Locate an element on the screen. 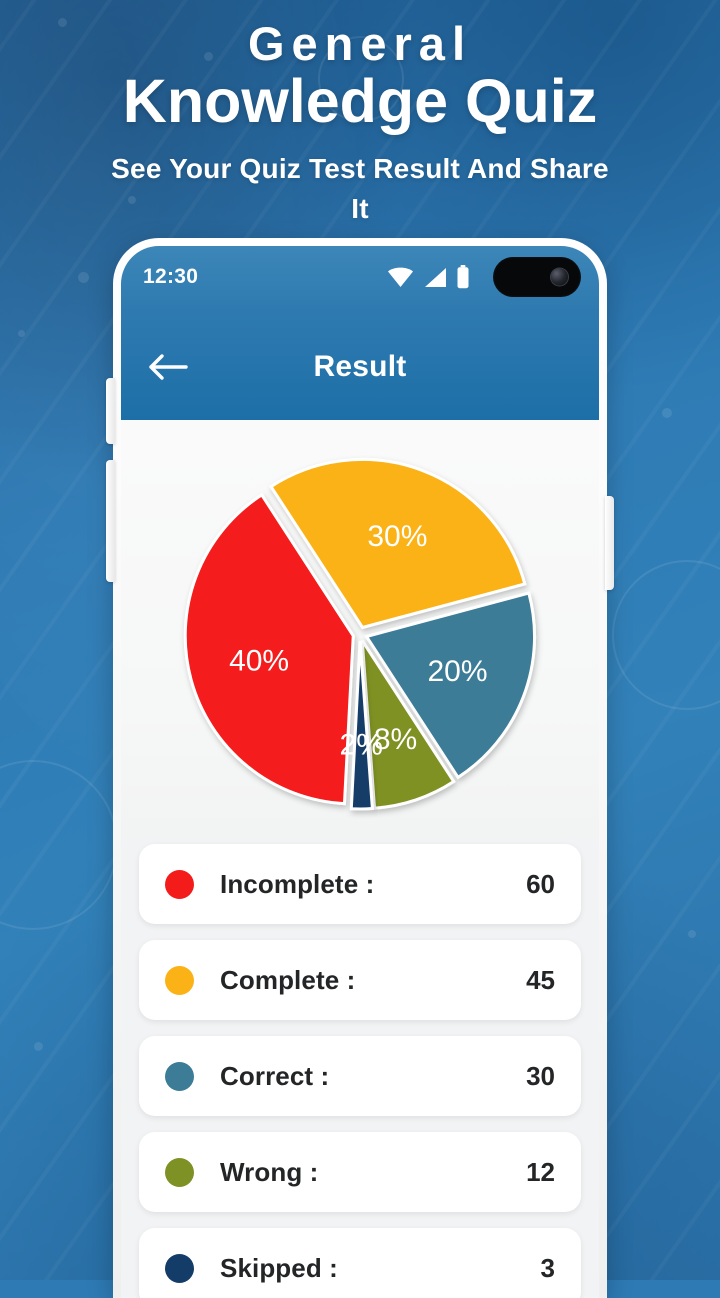 This screenshot has height=1298, width=720. pie-slice-label-correct: 20% is located at coordinates (457, 671).